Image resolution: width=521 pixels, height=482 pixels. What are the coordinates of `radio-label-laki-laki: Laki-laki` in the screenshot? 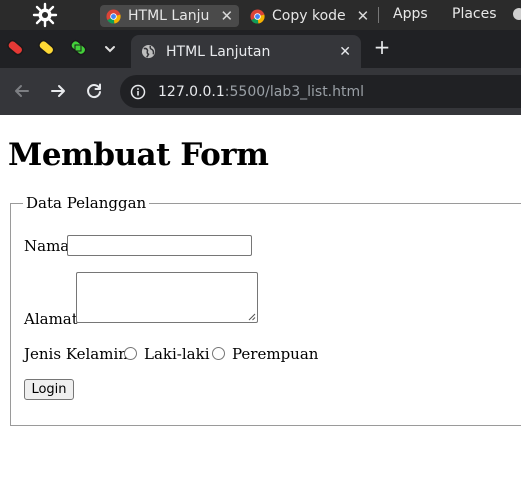 It's located at (177, 354).